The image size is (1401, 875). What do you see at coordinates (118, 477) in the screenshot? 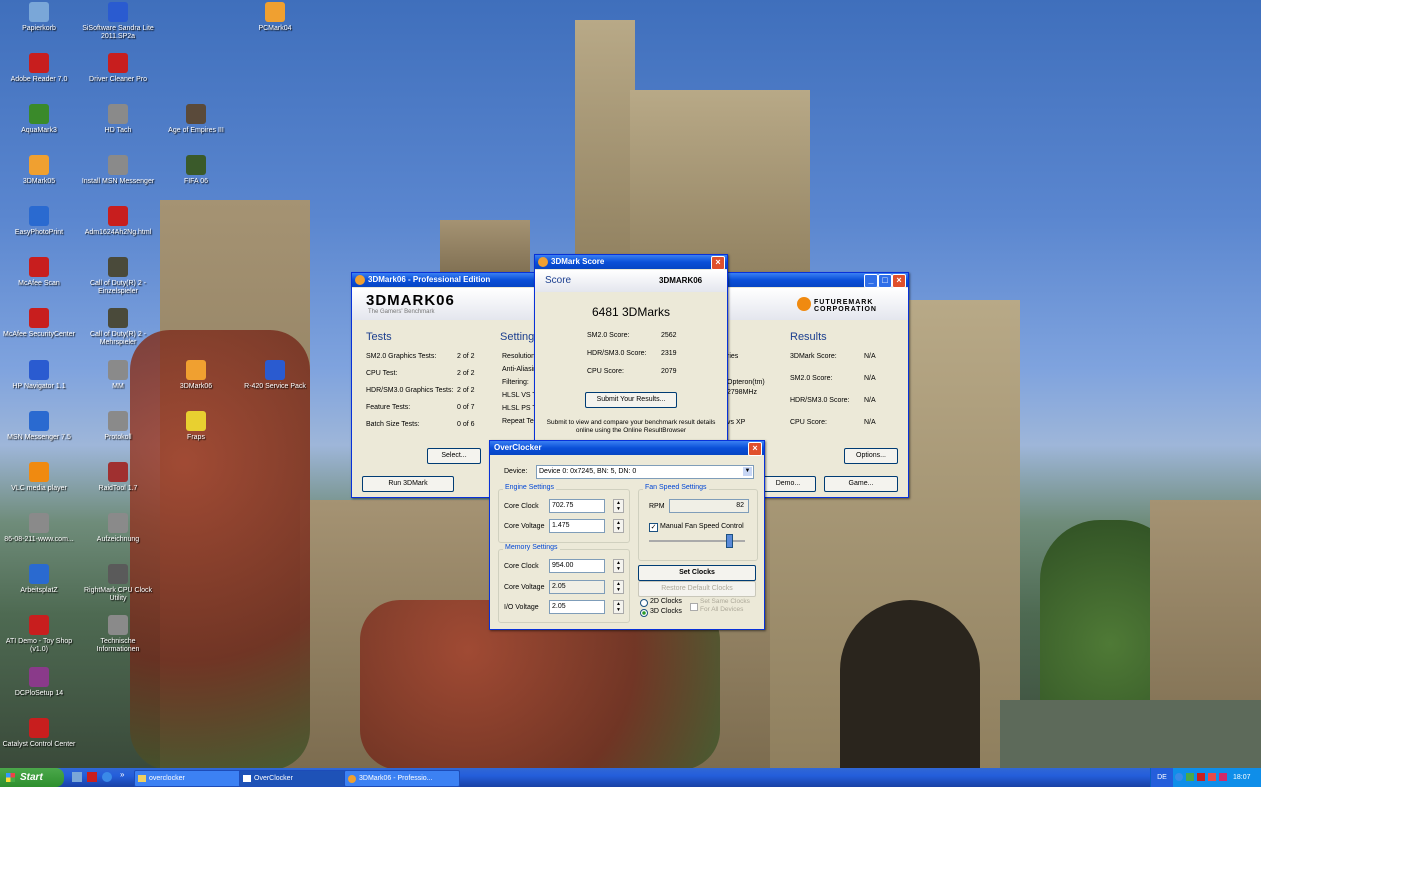
I see `desktop-icon: RaidTool 1.7` at bounding box center [118, 477].